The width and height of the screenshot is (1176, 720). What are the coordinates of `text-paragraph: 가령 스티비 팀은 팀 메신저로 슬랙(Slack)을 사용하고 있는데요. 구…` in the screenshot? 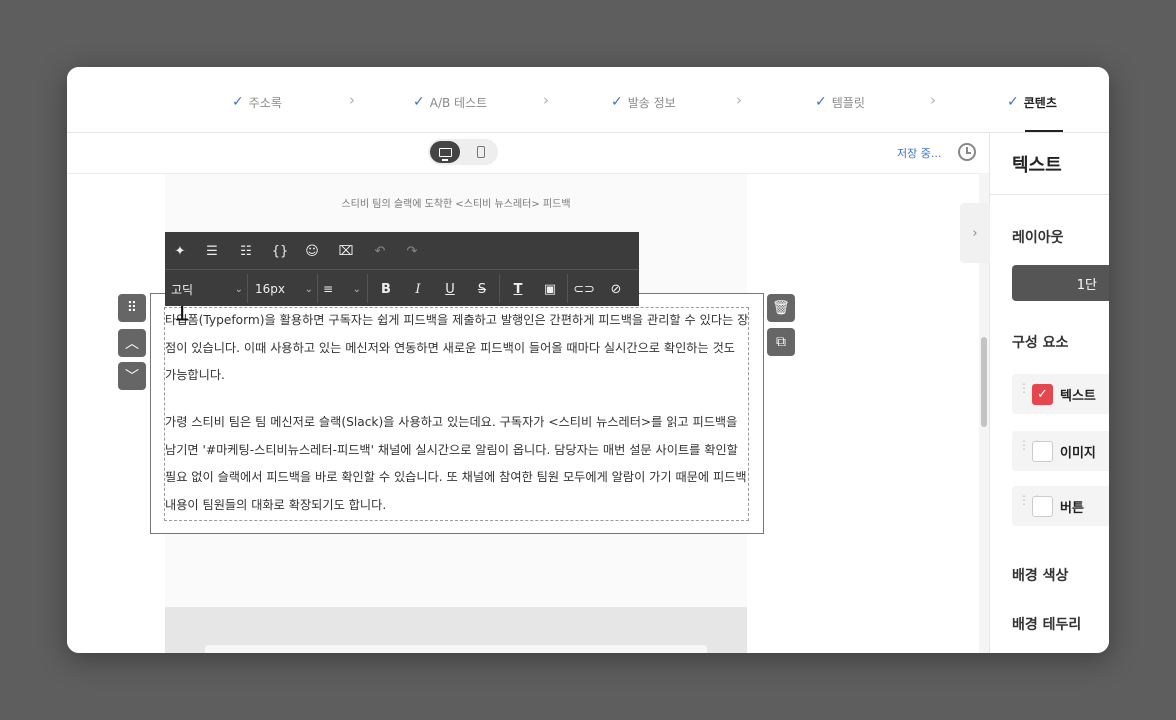 It's located at (457, 464).